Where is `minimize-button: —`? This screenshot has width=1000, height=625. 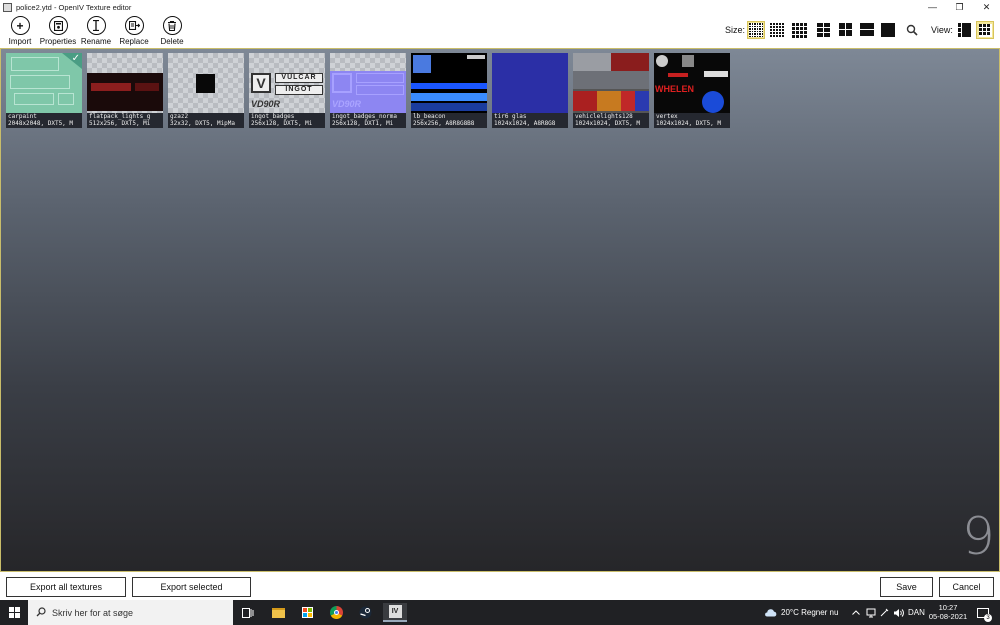
minimize-button: — is located at coordinates (932, 7).